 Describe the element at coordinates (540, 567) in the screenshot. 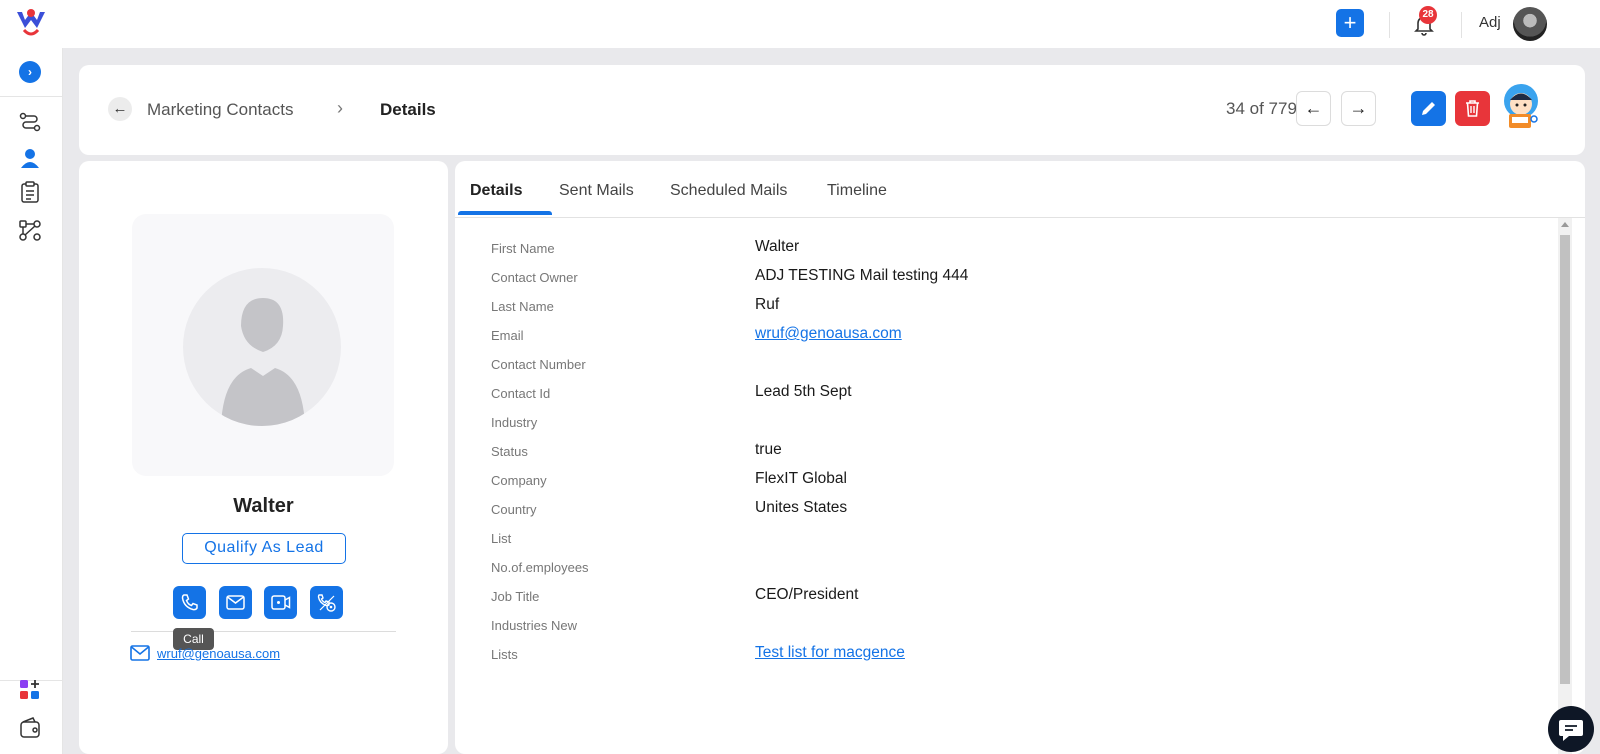

I see `field-label: No.of.employees` at that location.